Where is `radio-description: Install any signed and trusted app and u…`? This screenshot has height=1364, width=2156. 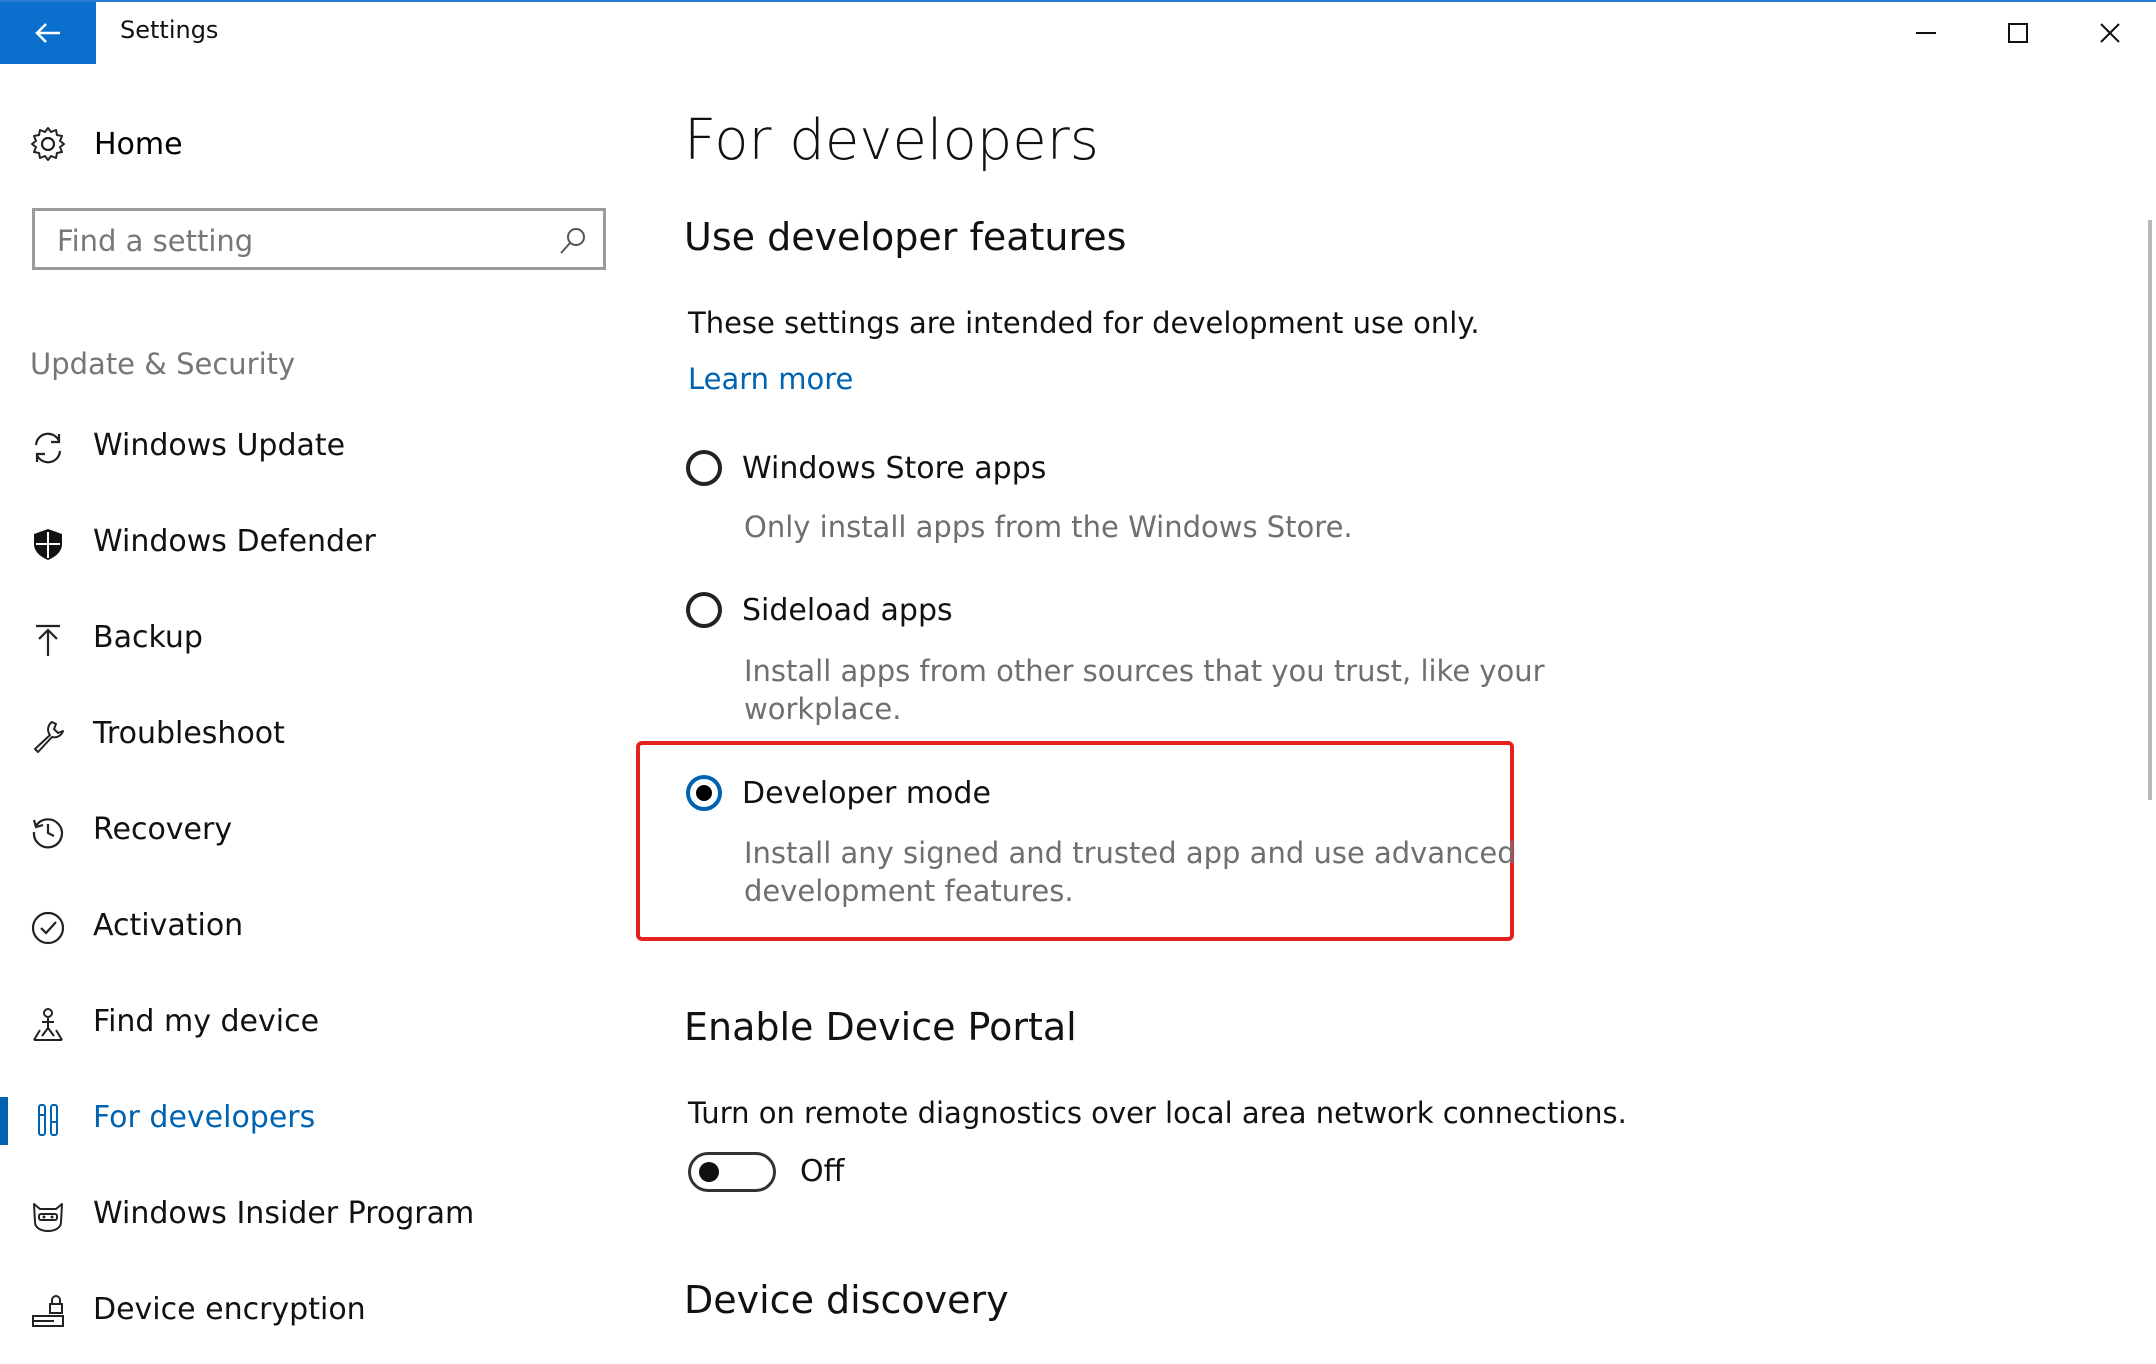 radio-description: Install any signed and trusted app and u… is located at coordinates (1130, 872).